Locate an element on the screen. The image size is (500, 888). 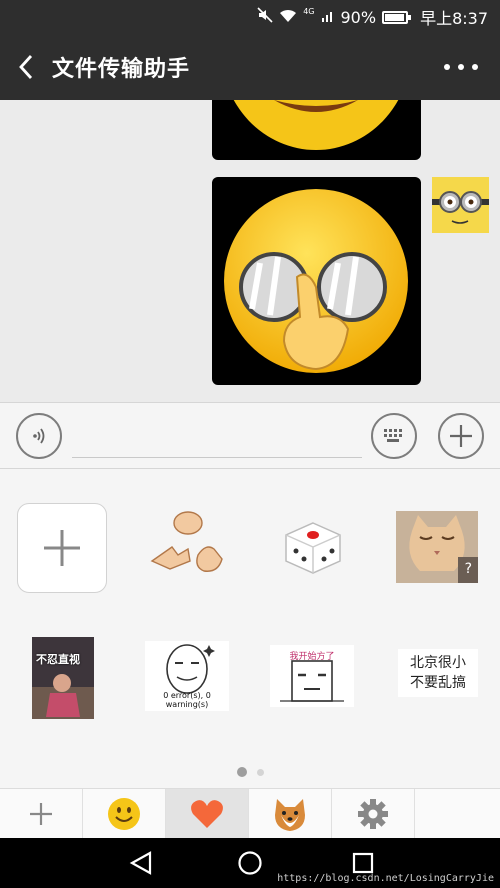
message-input is located at coordinates (217, 457).